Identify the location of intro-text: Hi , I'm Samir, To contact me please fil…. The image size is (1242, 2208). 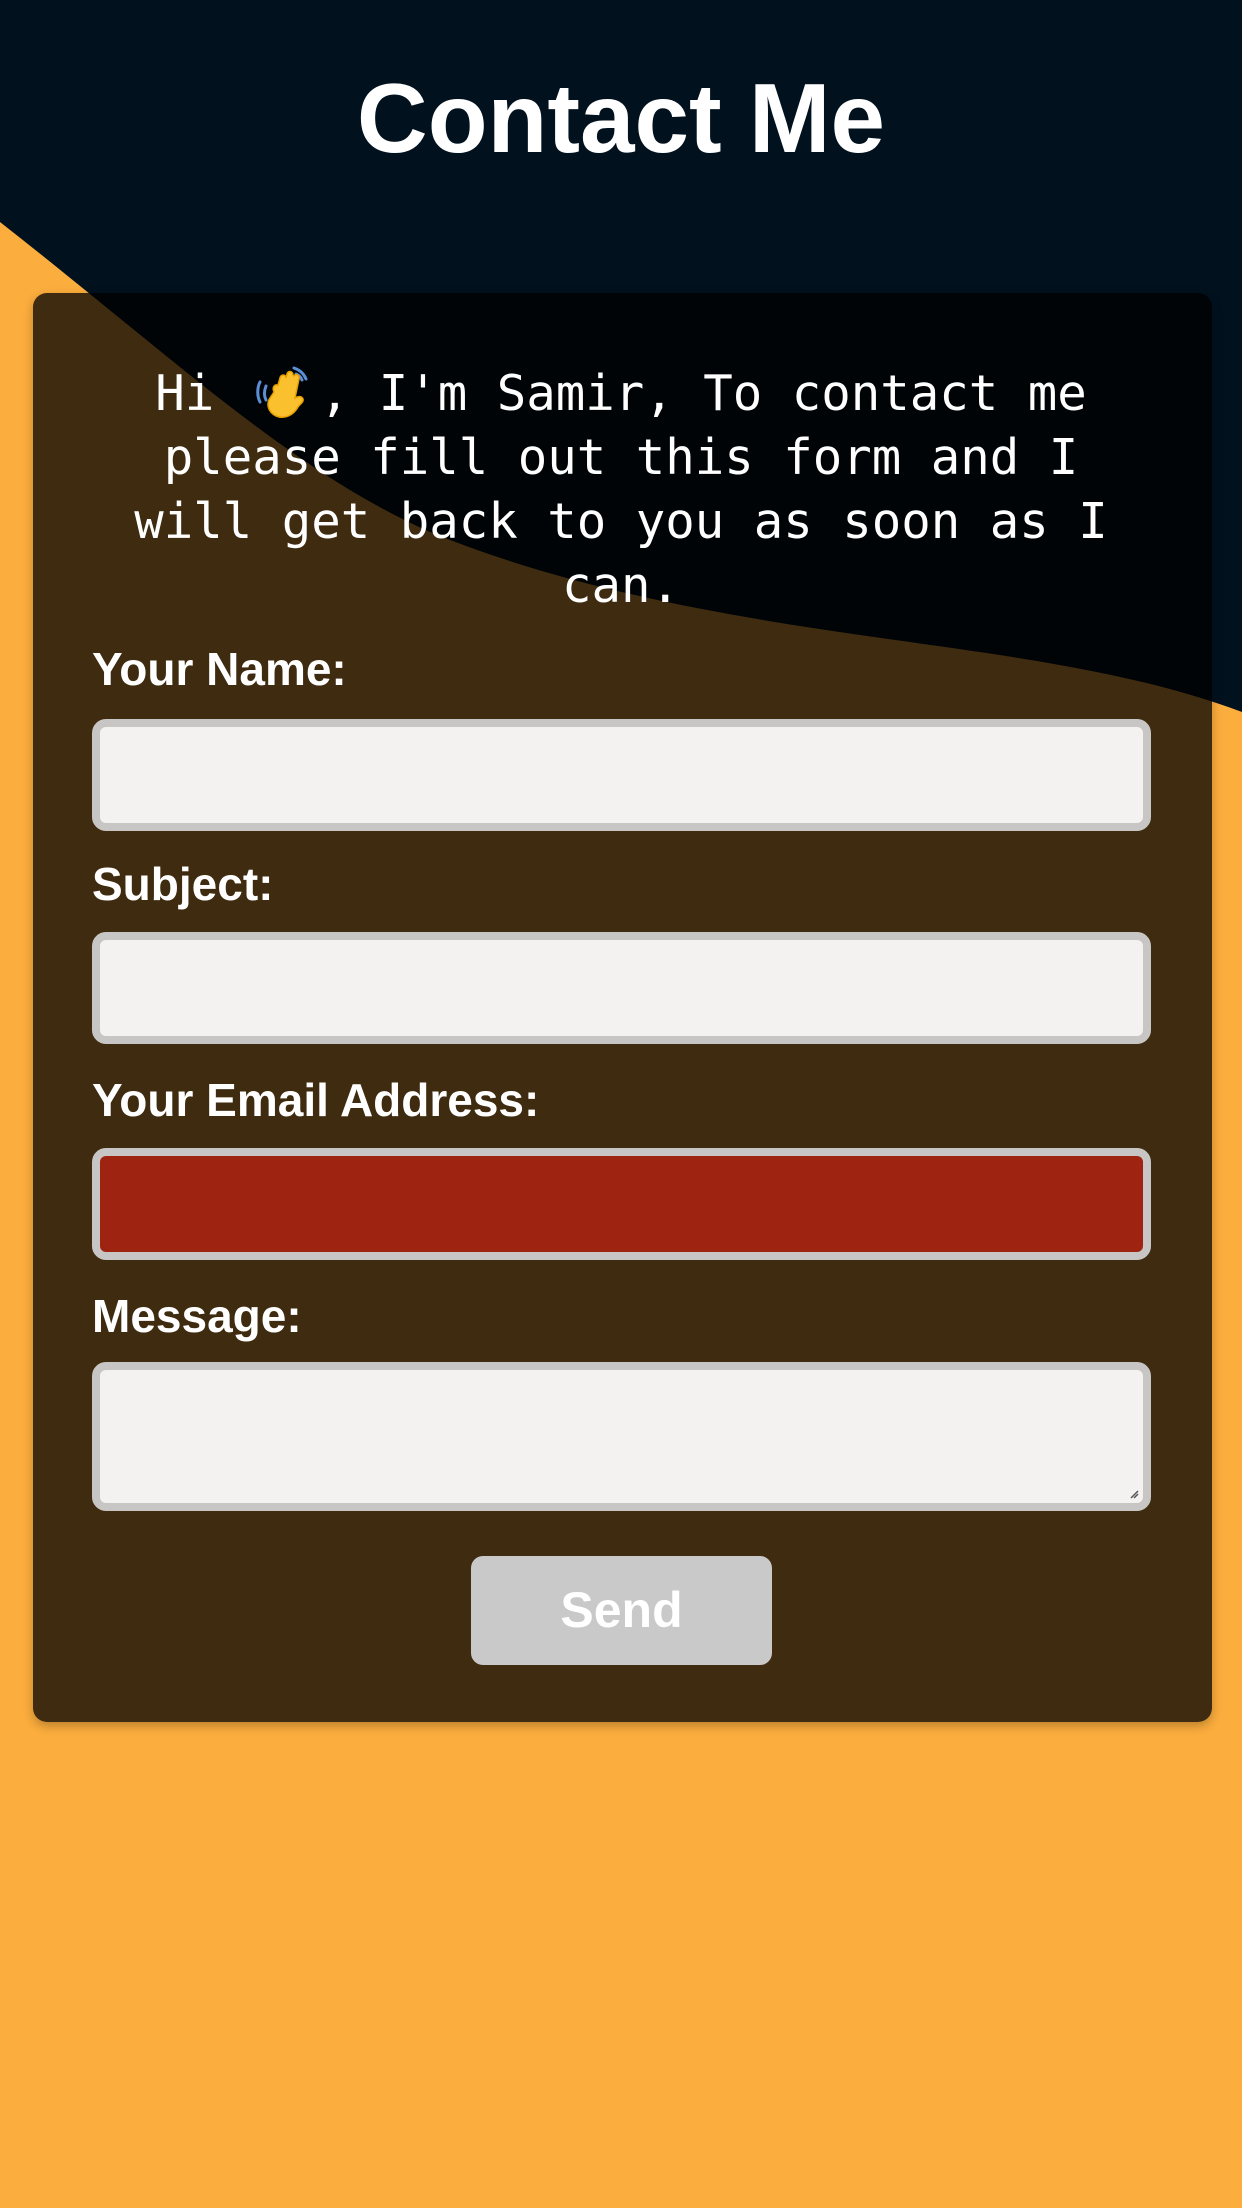
(621, 490).